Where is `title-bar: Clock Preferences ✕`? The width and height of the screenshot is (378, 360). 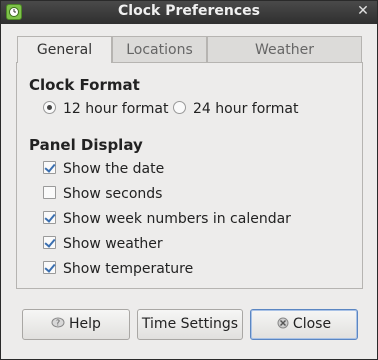
title-bar: Clock Preferences ✕ is located at coordinates (189, 12).